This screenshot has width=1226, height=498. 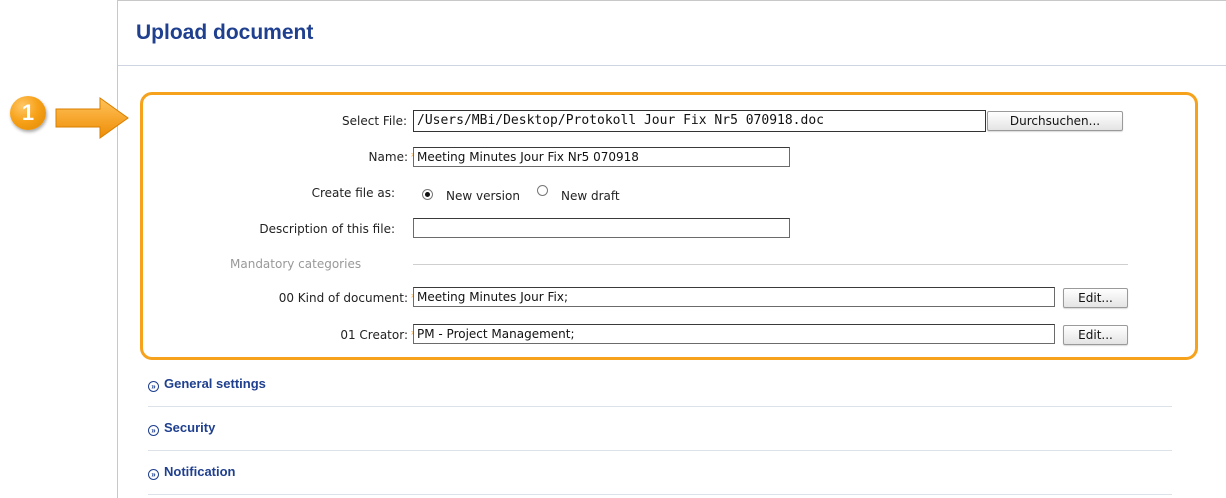 I want to click on callout-badge: 1, so click(x=28, y=113).